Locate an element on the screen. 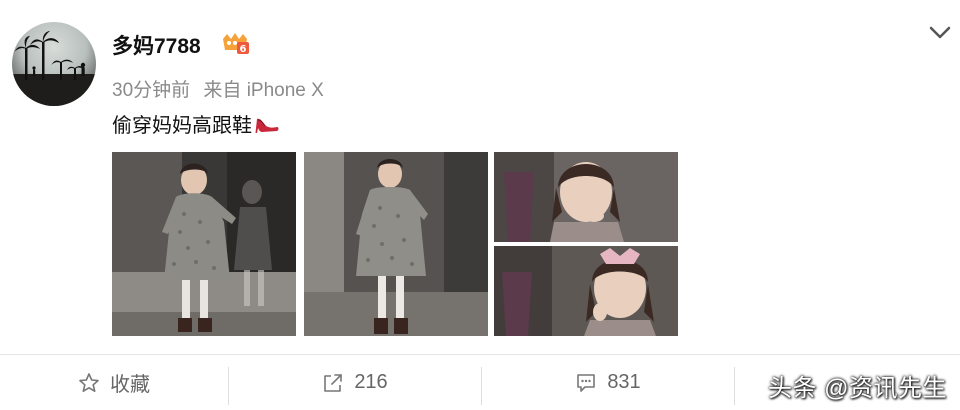 Image resolution: width=960 pixels, height=410 pixels. user-avatar is located at coordinates (54, 64).